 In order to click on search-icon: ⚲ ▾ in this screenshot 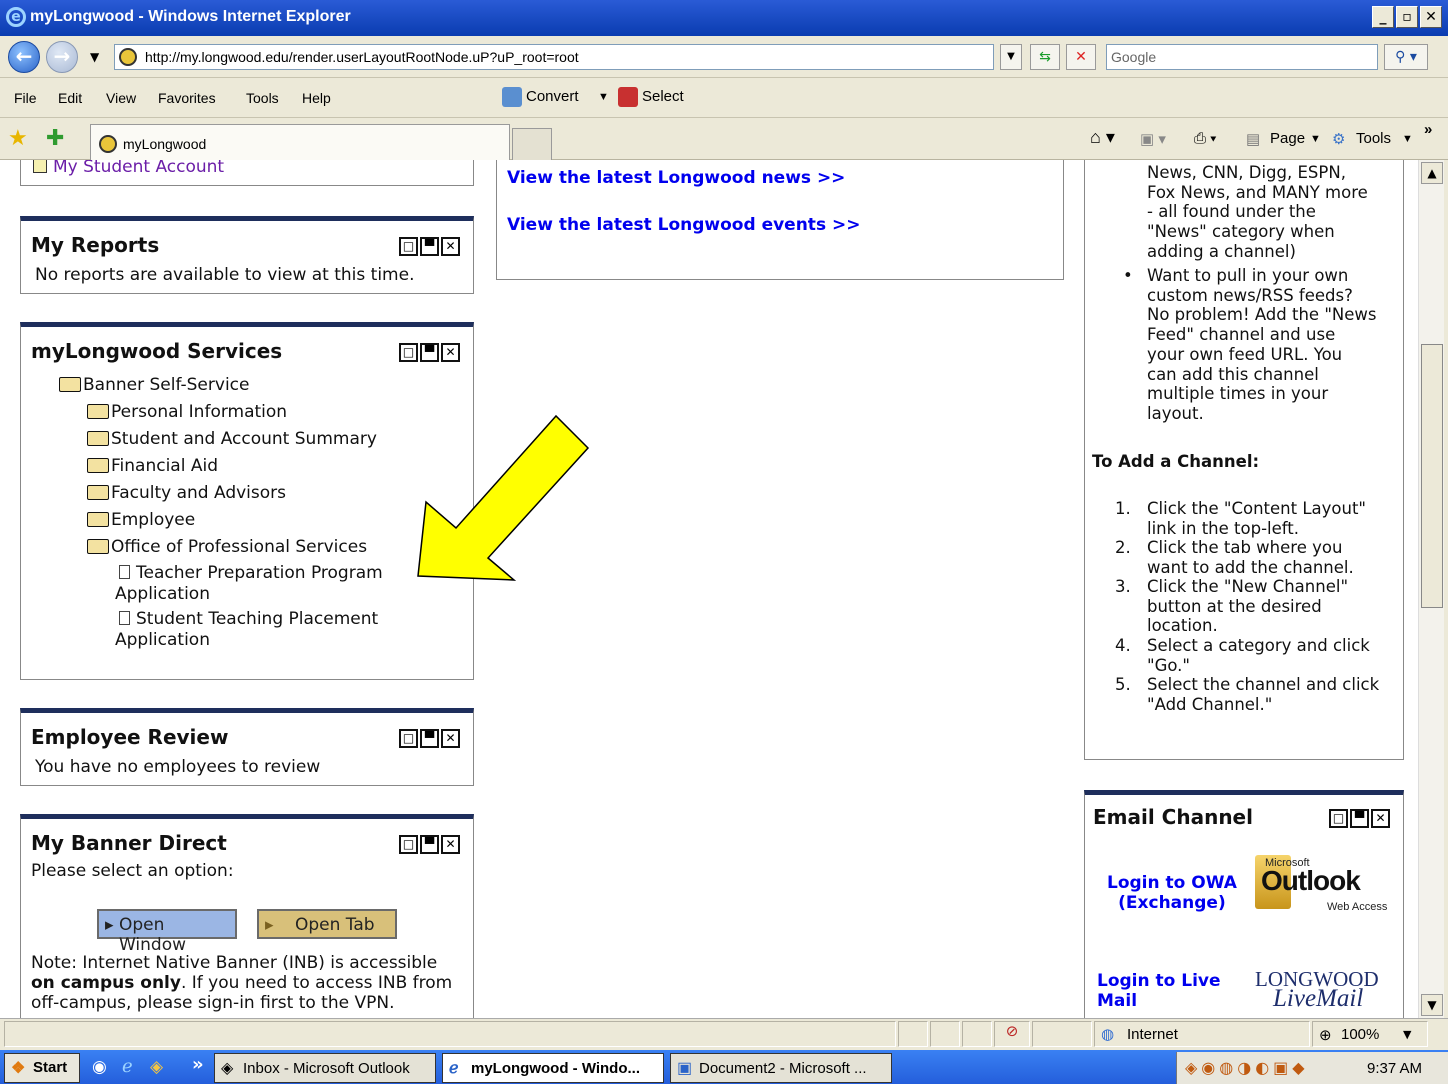, I will do `click(1406, 57)`.